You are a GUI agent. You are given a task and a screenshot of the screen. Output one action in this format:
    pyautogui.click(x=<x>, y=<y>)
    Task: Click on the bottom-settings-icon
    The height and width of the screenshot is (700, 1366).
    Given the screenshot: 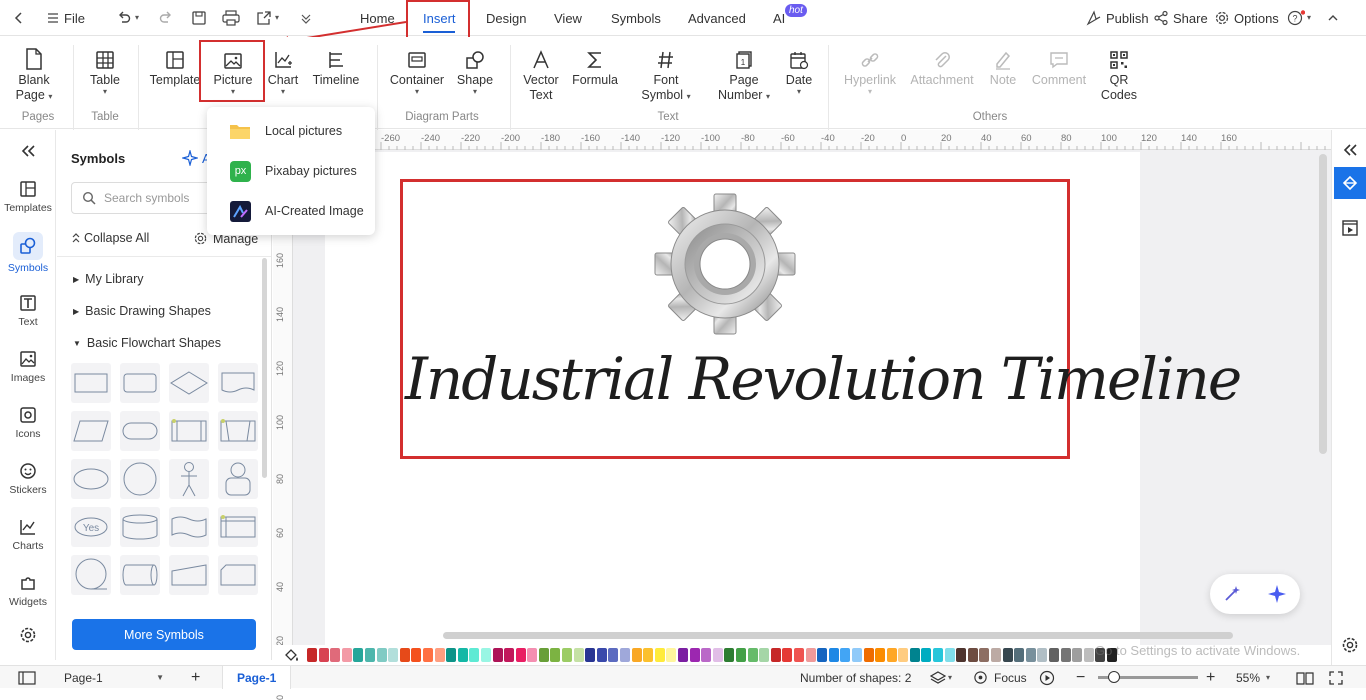 What is the action you would take?
    pyautogui.click(x=1350, y=645)
    